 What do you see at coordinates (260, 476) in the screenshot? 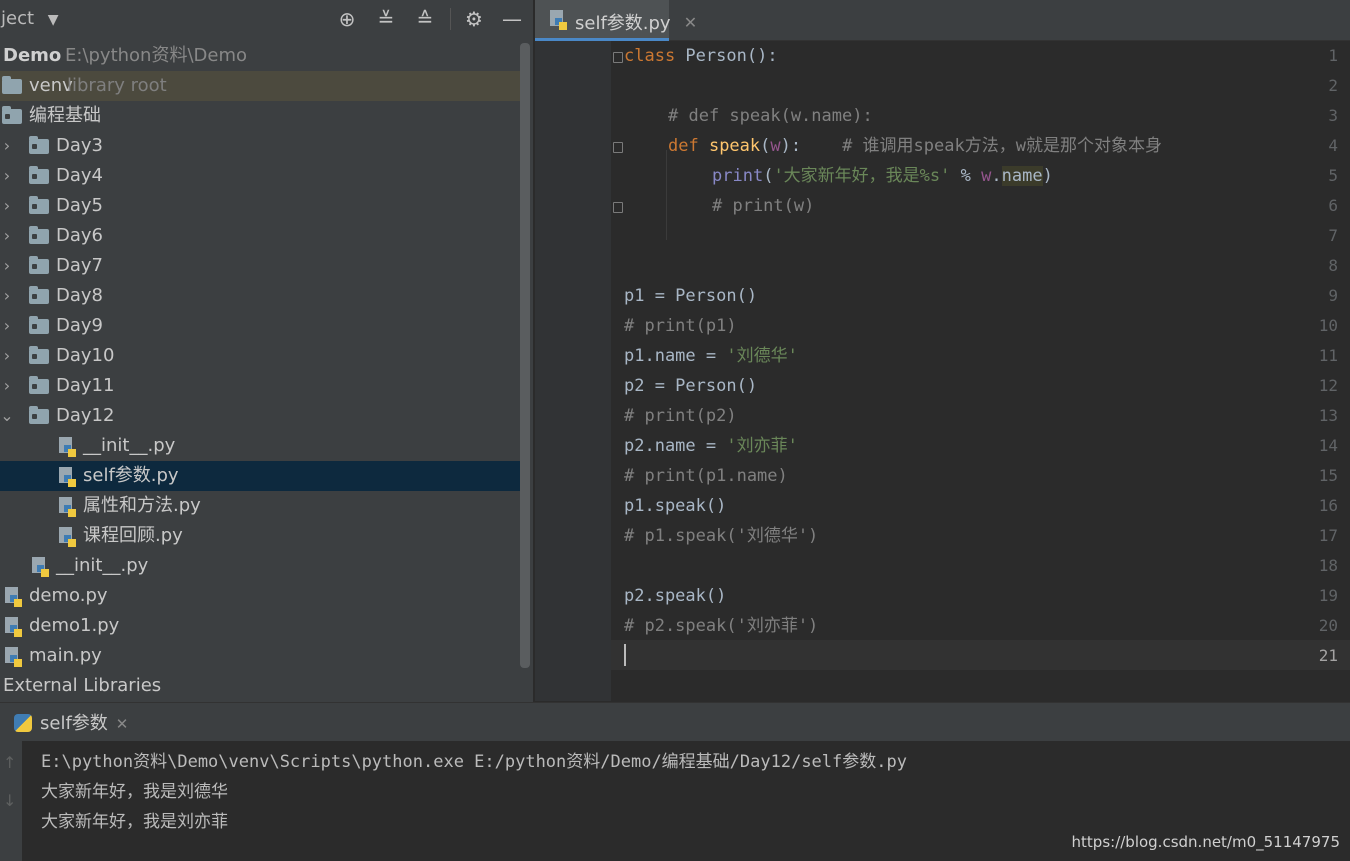
I see `tree-item-file-selected: self参数.py` at bounding box center [260, 476].